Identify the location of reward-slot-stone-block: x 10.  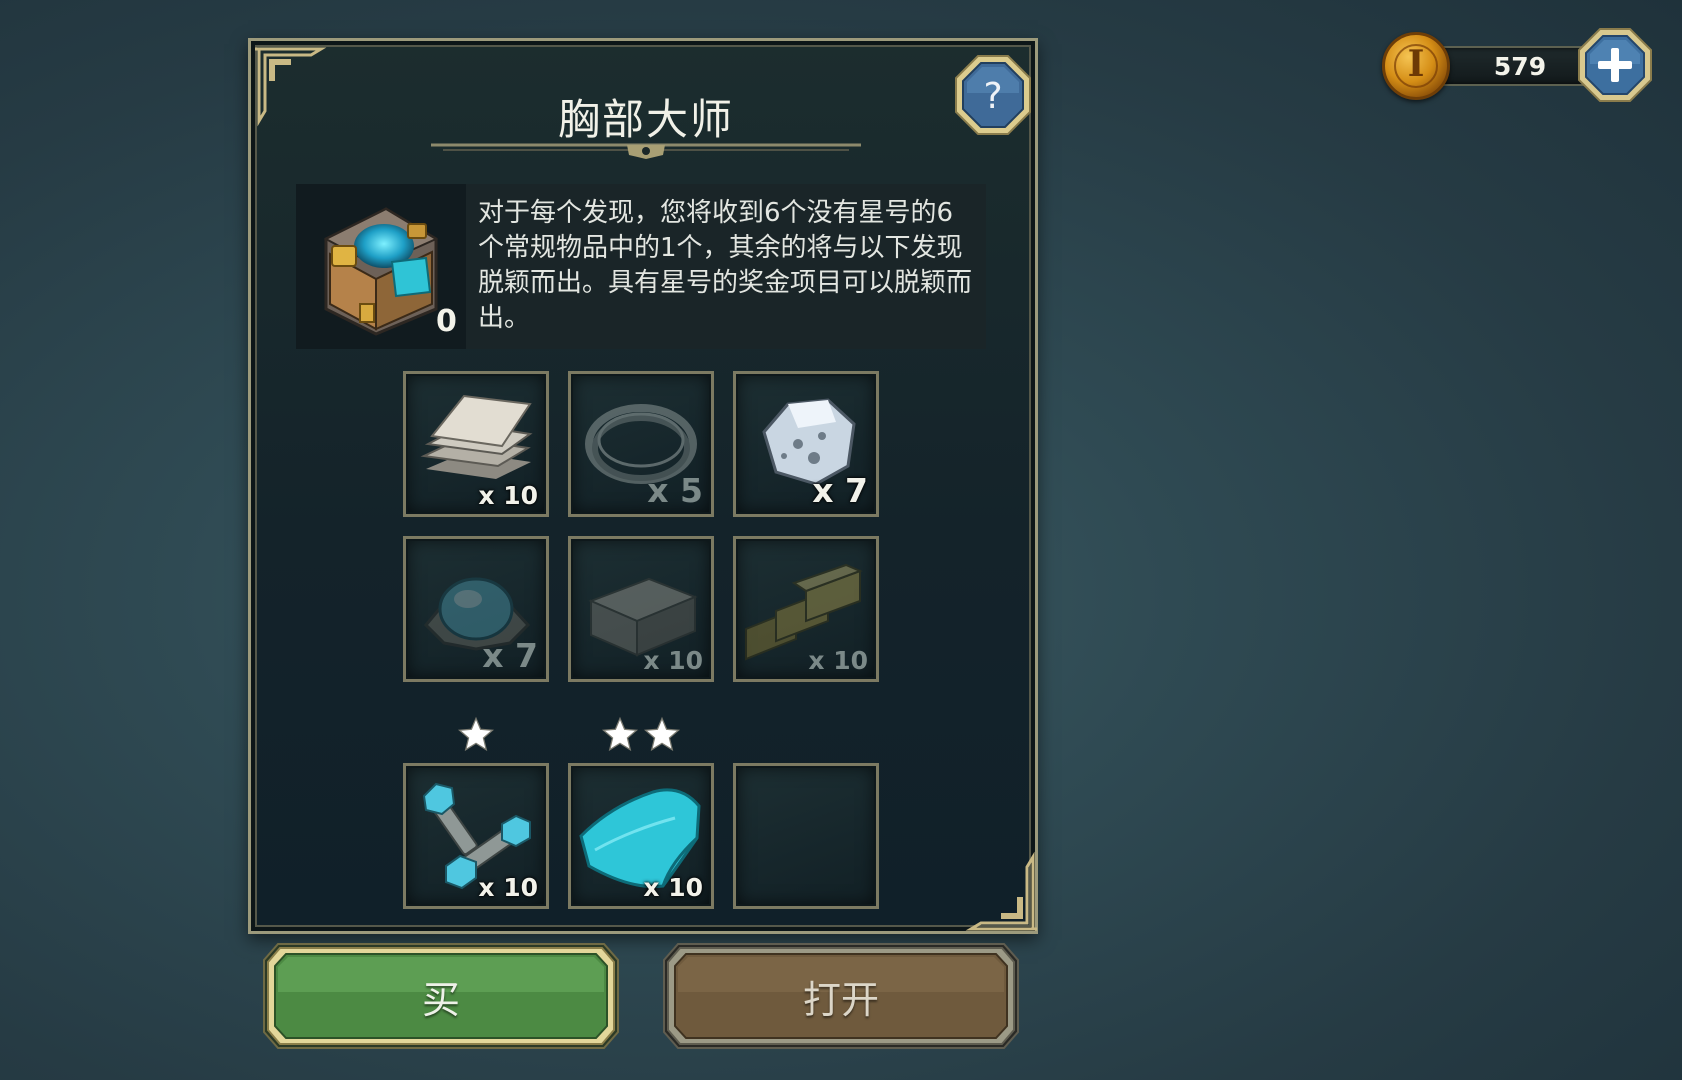
(641, 609).